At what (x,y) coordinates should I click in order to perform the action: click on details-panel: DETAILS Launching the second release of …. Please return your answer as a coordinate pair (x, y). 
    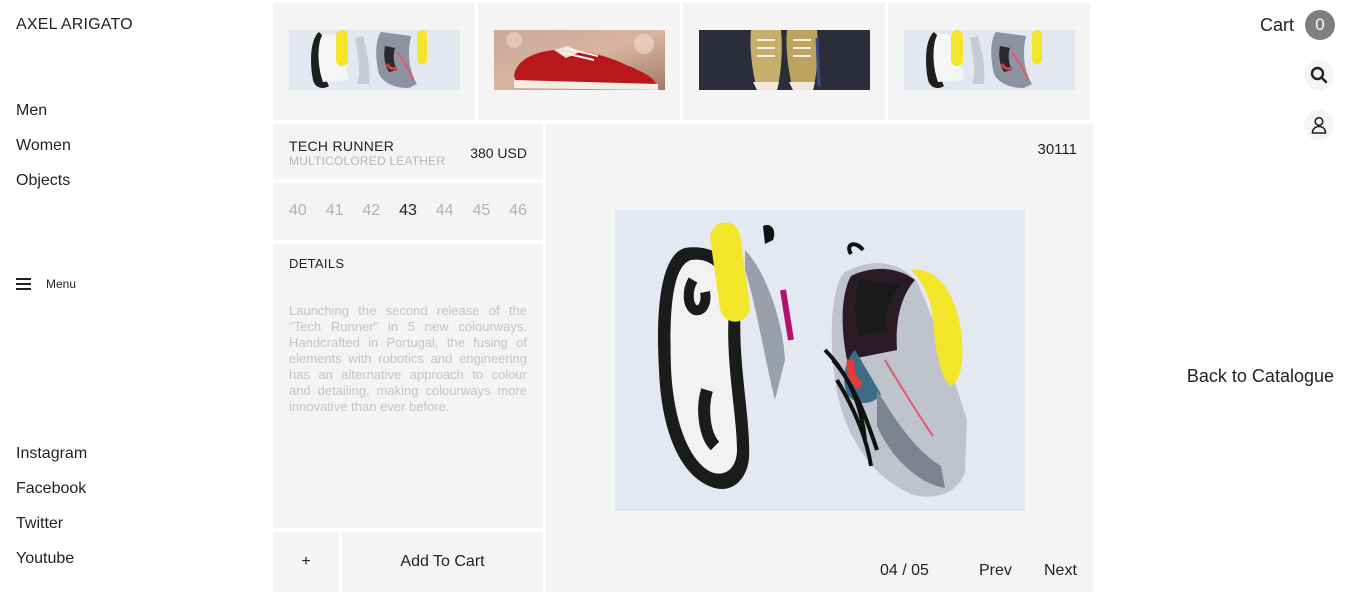
    Looking at the image, I should click on (408, 386).